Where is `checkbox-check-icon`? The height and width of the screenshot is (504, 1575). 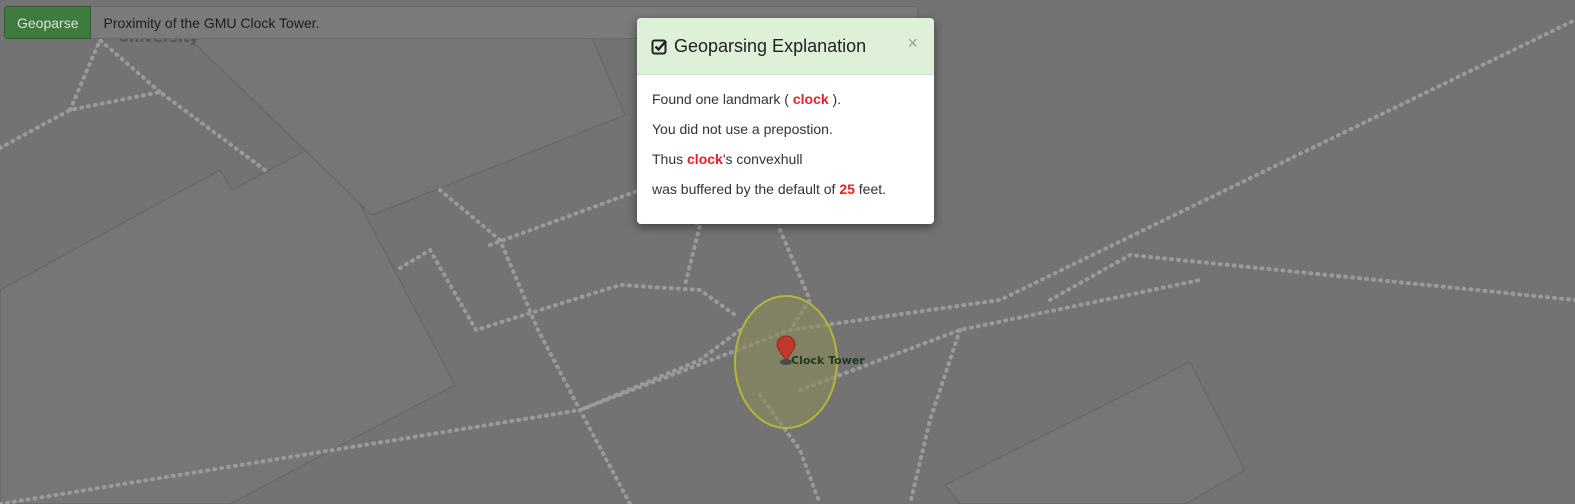 checkbox-check-icon is located at coordinates (659, 46).